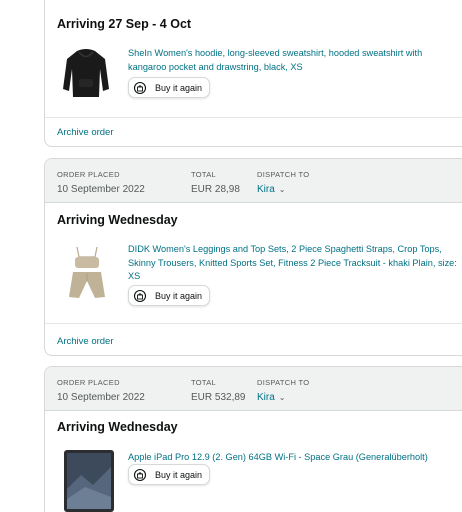  What do you see at coordinates (87, 272) in the screenshot?
I see `product-image-sports-set` at bounding box center [87, 272].